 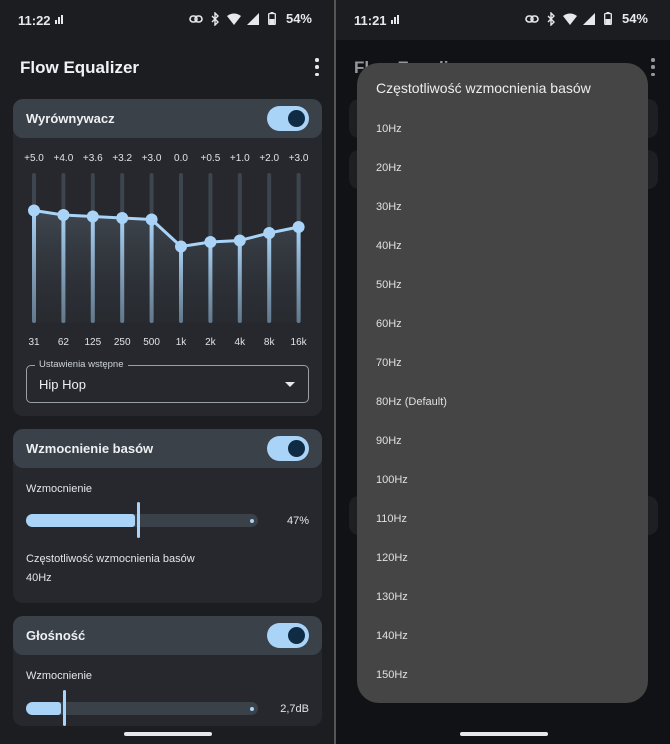 What do you see at coordinates (138, 520) in the screenshot?
I see `bass-strength-thumb` at bounding box center [138, 520].